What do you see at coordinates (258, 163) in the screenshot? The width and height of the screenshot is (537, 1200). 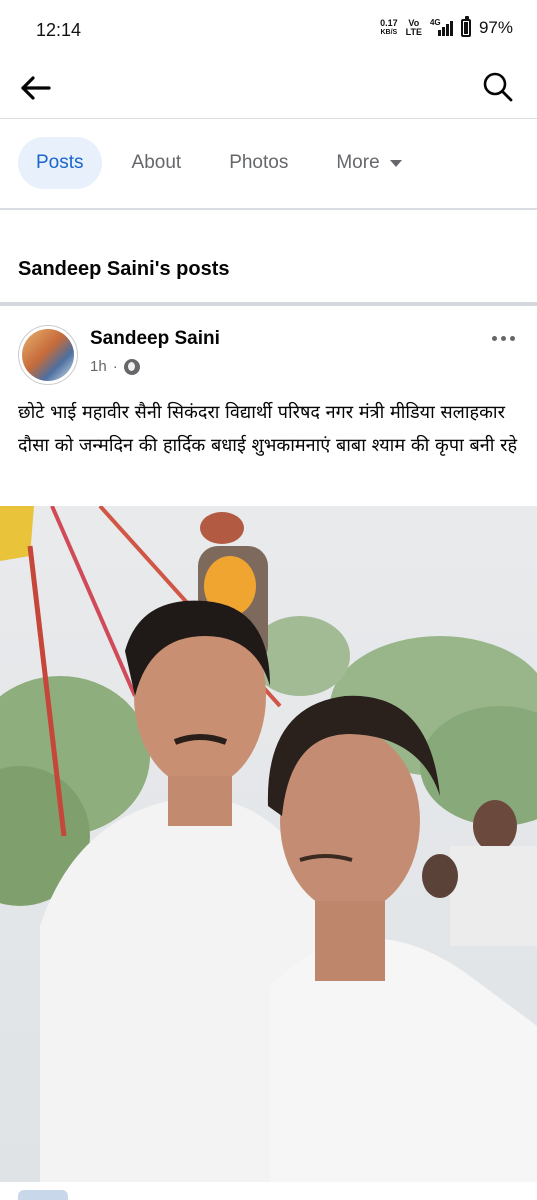 I see `tab-photos: Photos` at bounding box center [258, 163].